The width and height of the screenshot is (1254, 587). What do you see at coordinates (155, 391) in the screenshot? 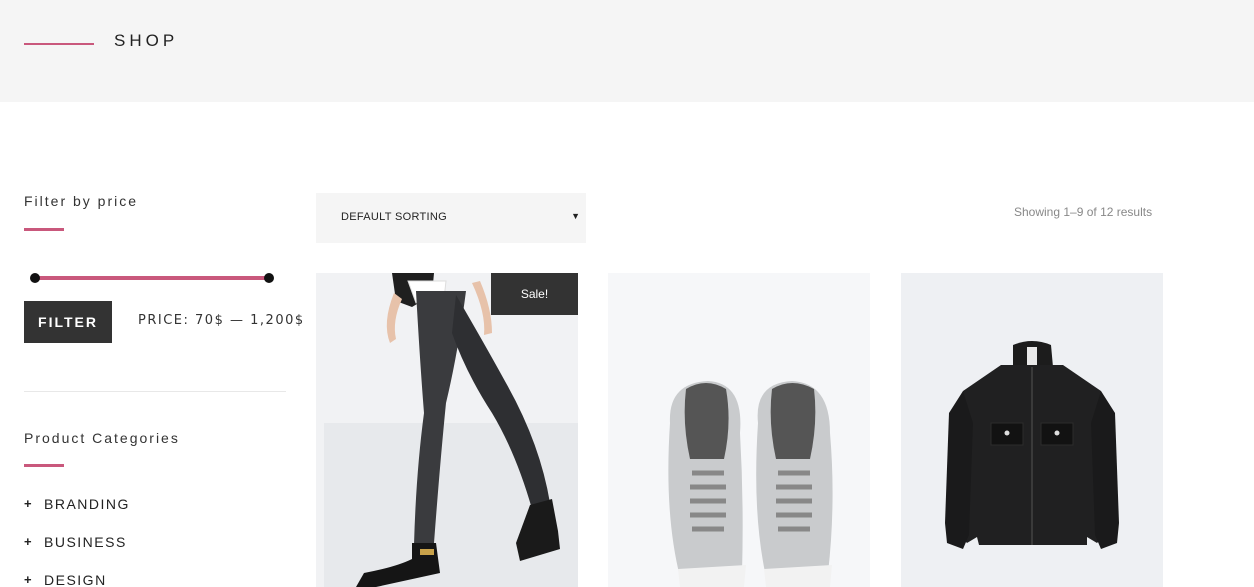
I see `sidebar-divider` at bounding box center [155, 391].